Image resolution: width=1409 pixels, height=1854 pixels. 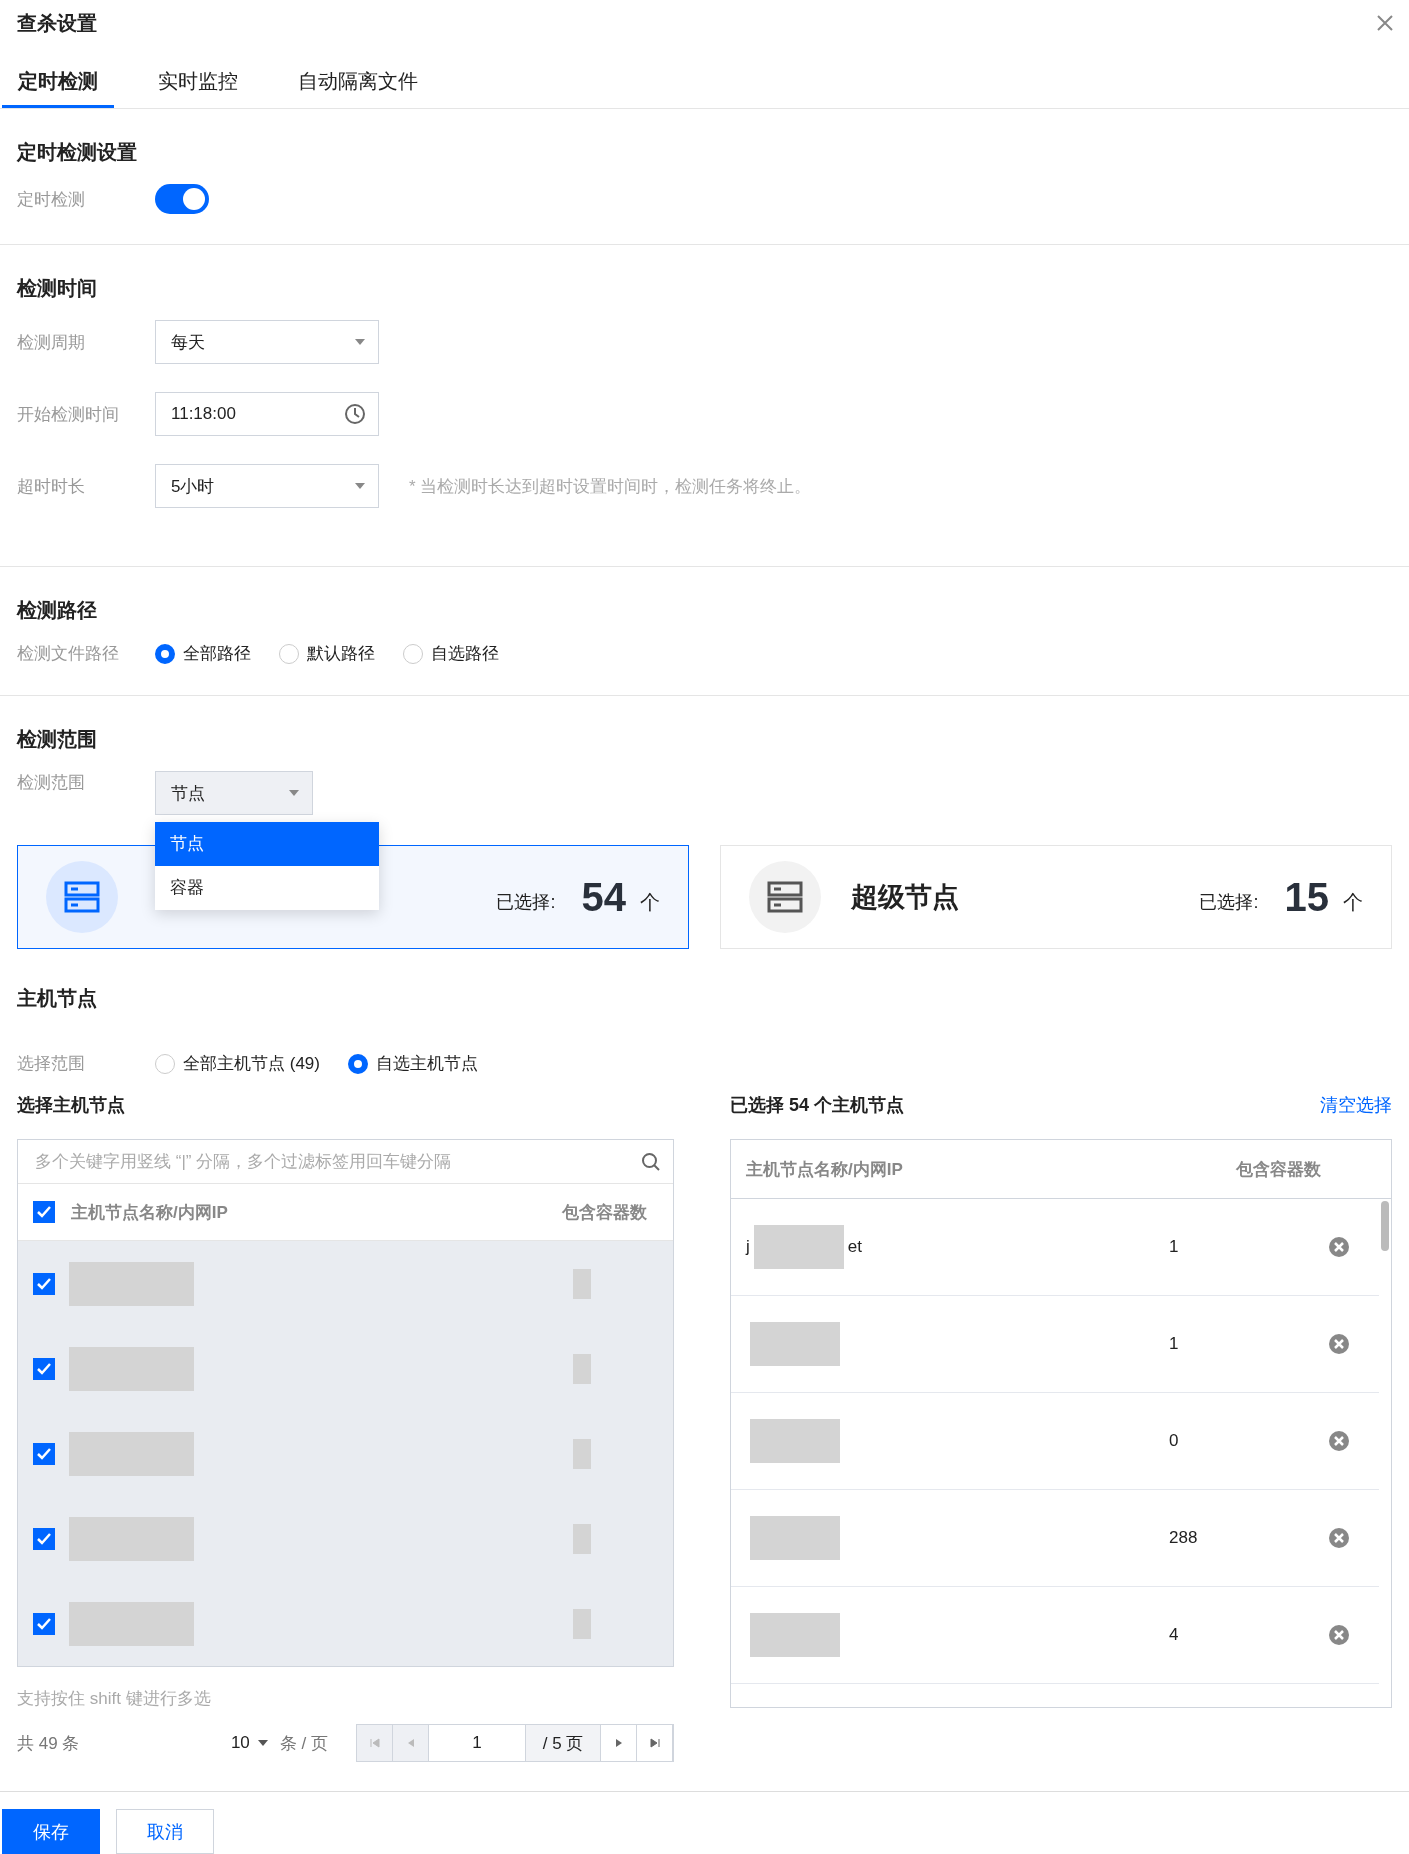 What do you see at coordinates (57, 739) in the screenshot?
I see `section-title: 检测范围` at bounding box center [57, 739].